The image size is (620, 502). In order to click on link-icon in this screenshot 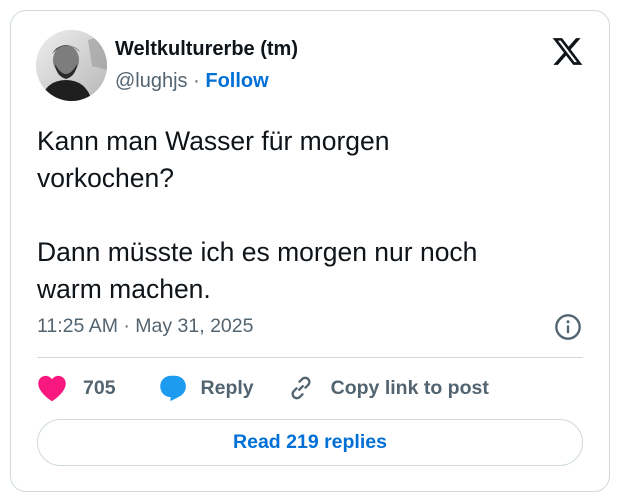, I will do `click(301, 388)`.